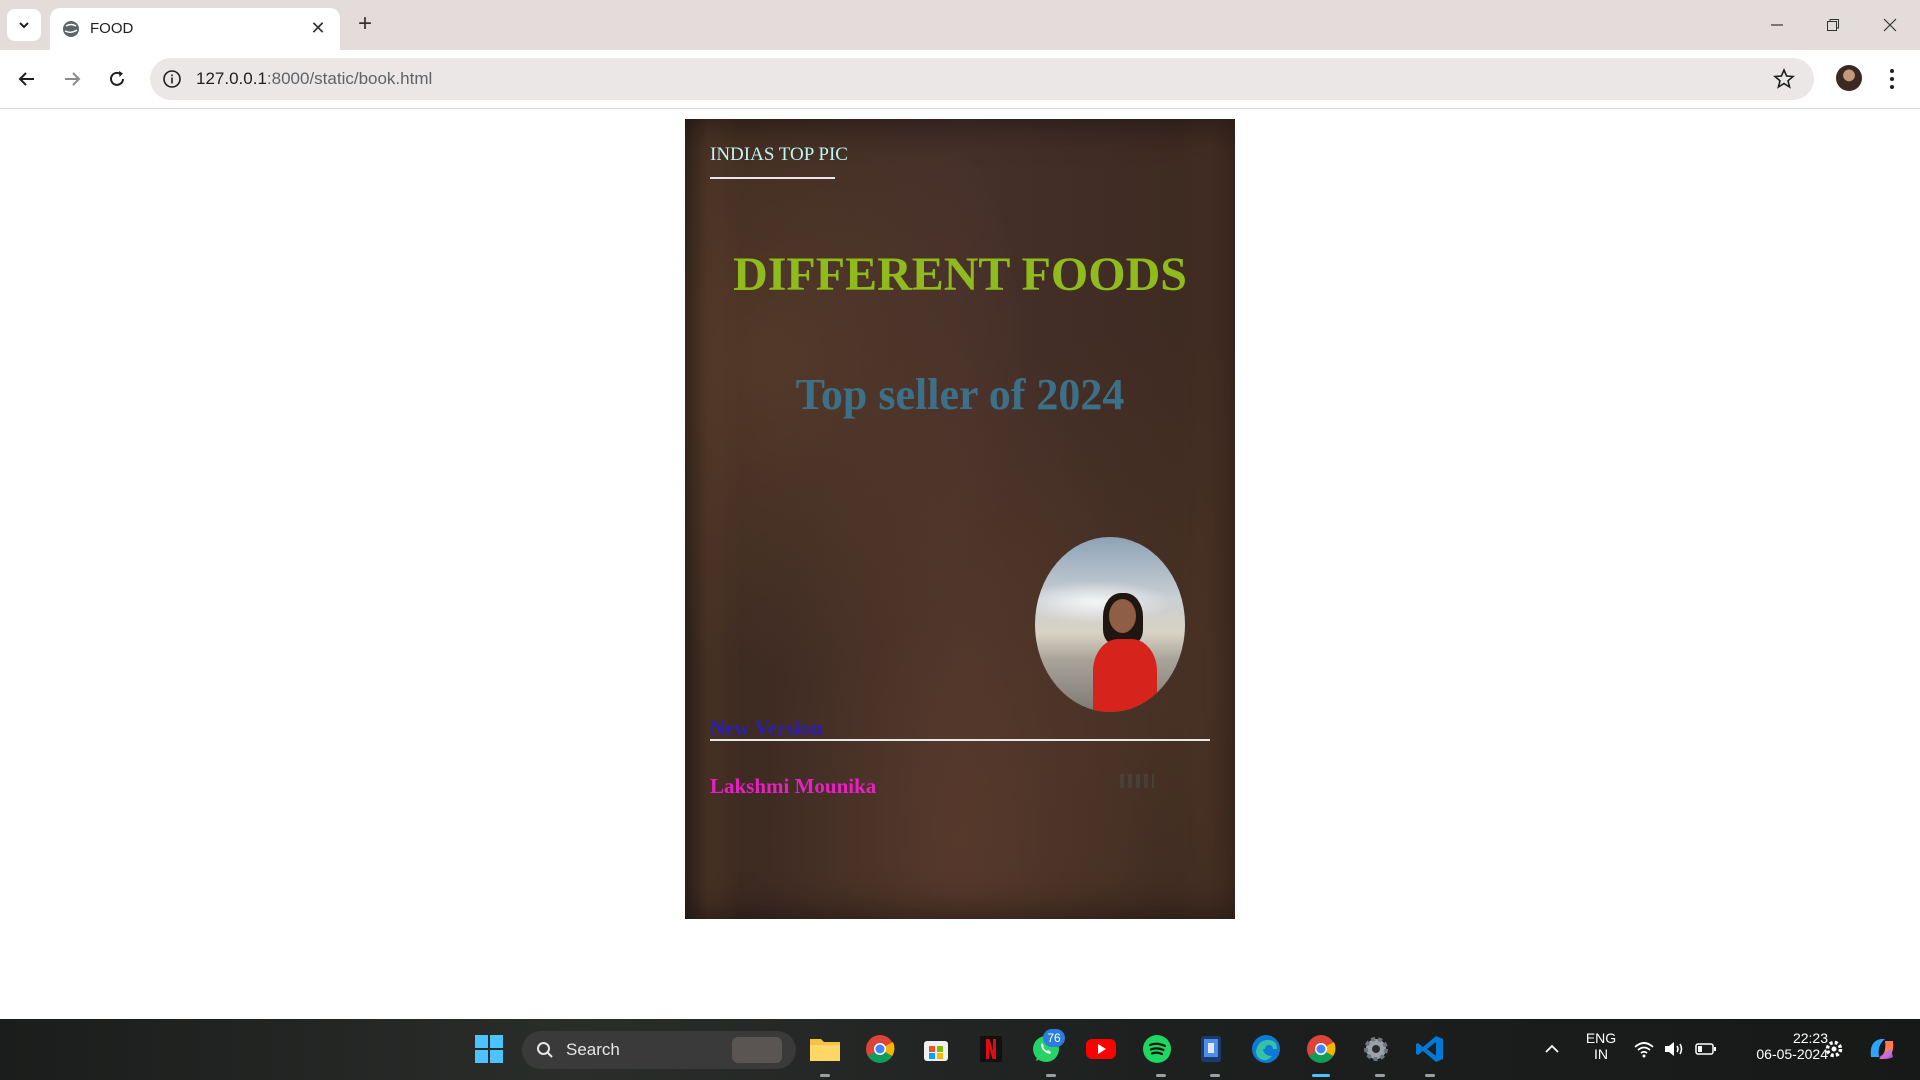  I want to click on copilot-button, so click(1882, 1049).